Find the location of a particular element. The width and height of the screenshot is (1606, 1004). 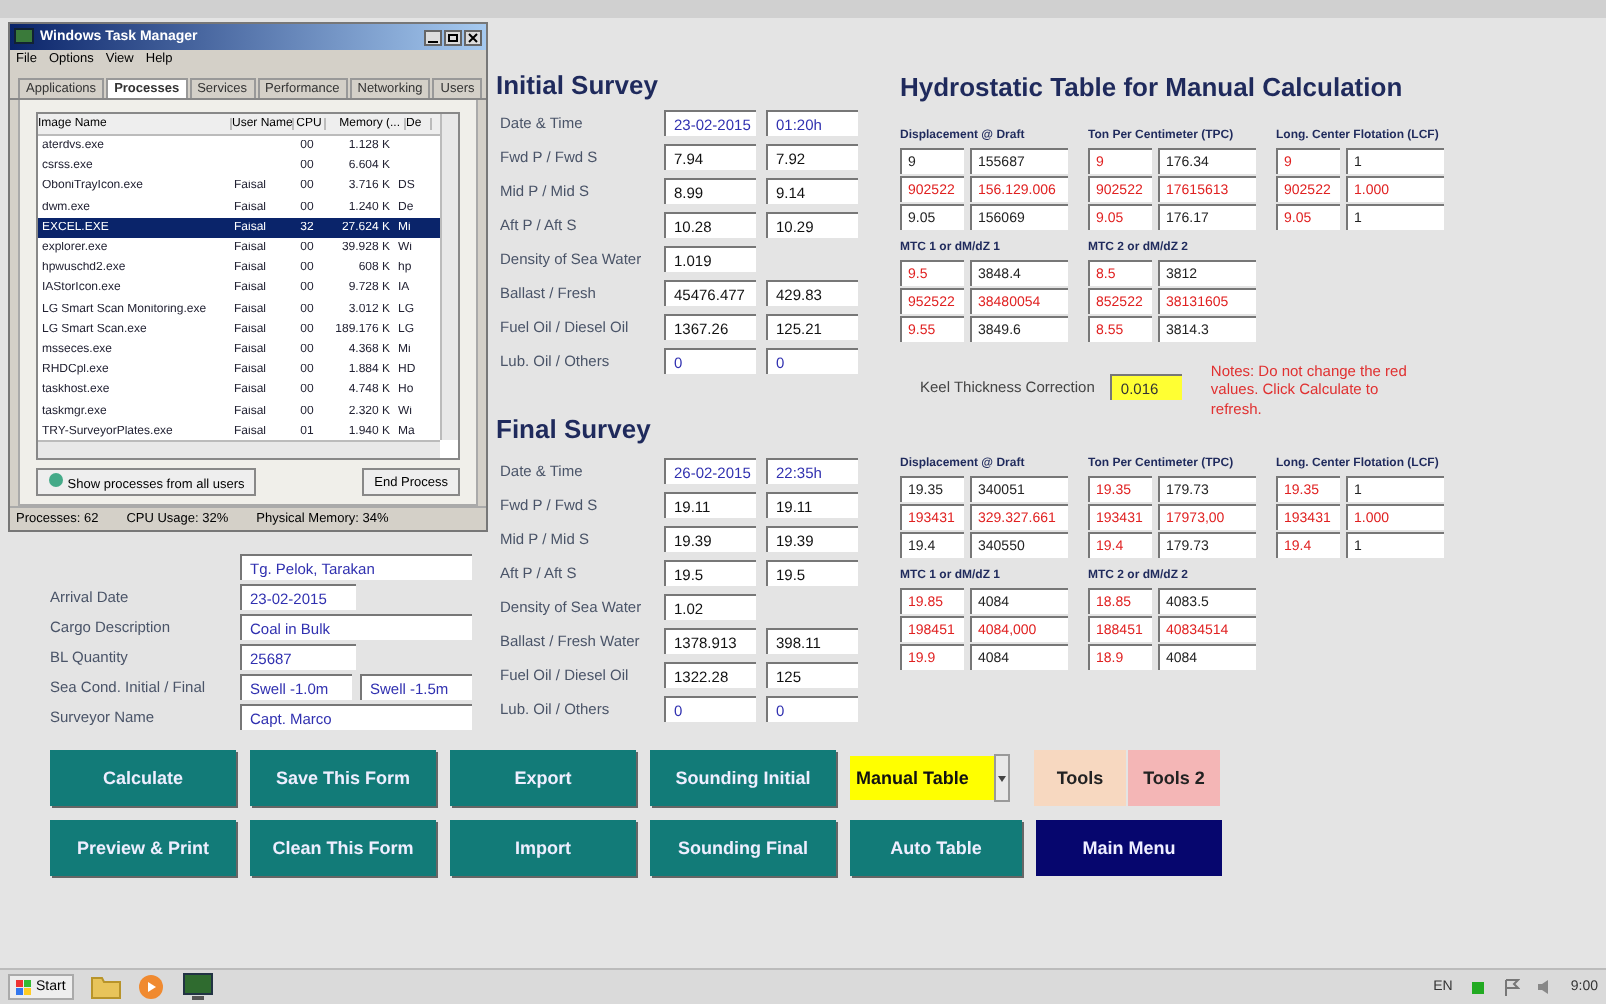

section-title: Hydrostatic Table for Manual Calculation is located at coordinates (1152, 87).